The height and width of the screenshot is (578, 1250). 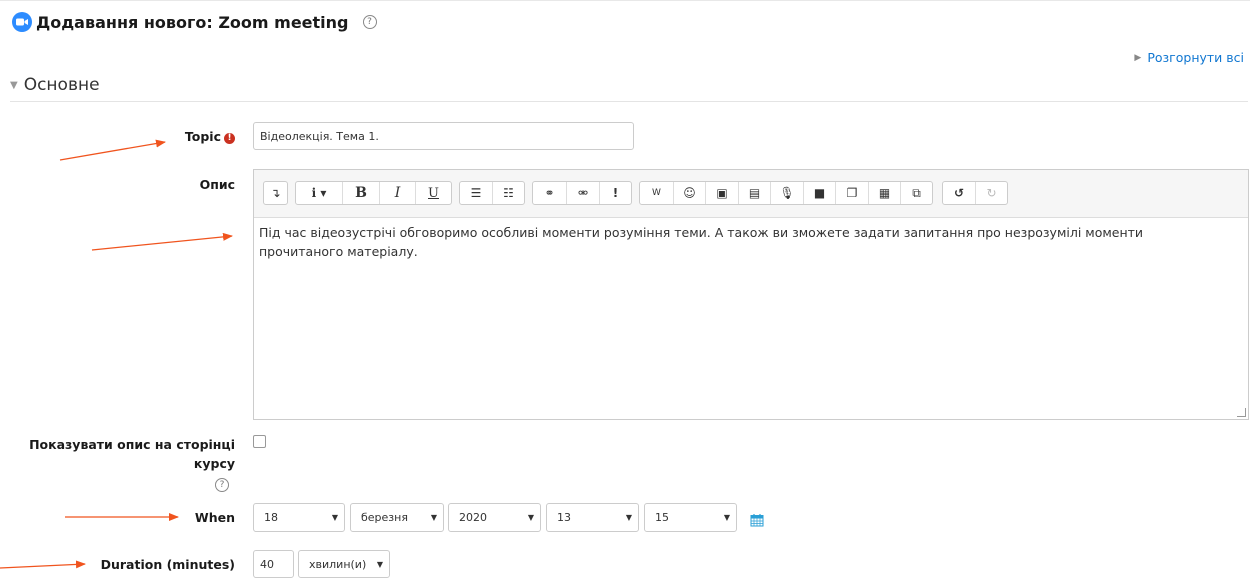 I want to click on arrow-duration, so click(x=43, y=564).